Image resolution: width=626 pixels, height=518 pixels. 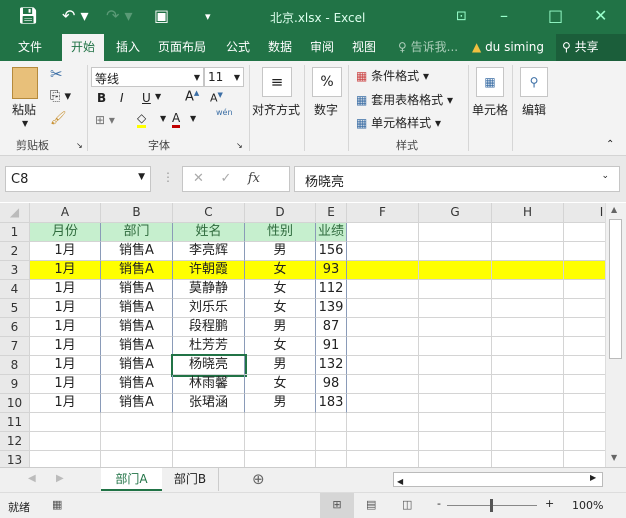 What do you see at coordinates (528, 365) in the screenshot?
I see `cell-H8` at bounding box center [528, 365].